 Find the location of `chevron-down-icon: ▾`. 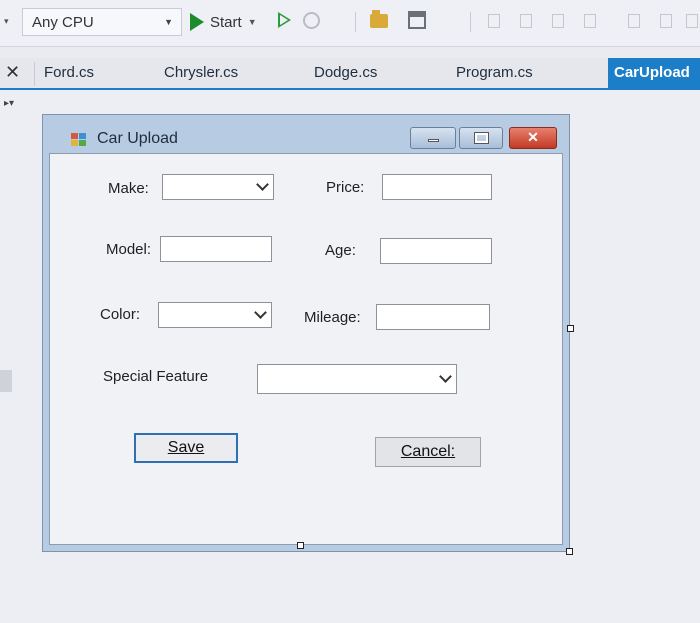

chevron-down-icon: ▾ is located at coordinates (6, 21).